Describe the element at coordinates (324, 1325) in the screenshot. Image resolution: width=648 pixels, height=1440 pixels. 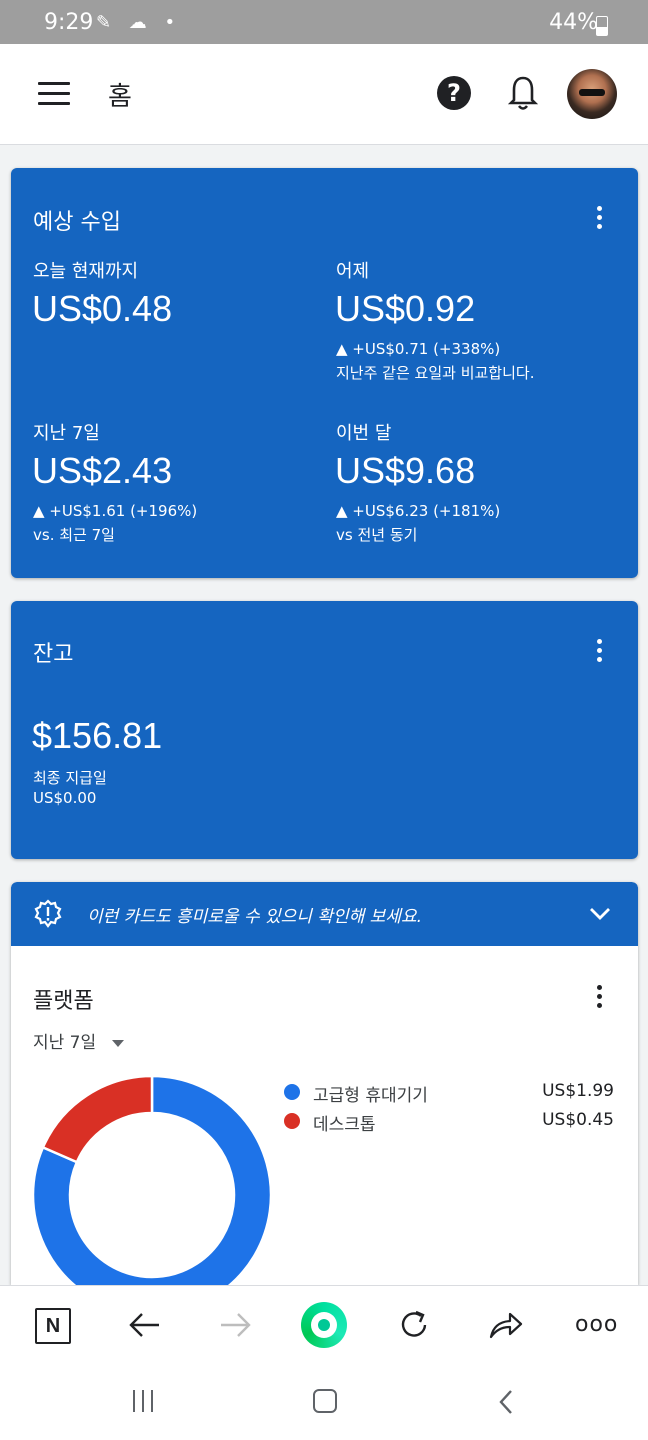
I see `home-ring-icon` at that location.